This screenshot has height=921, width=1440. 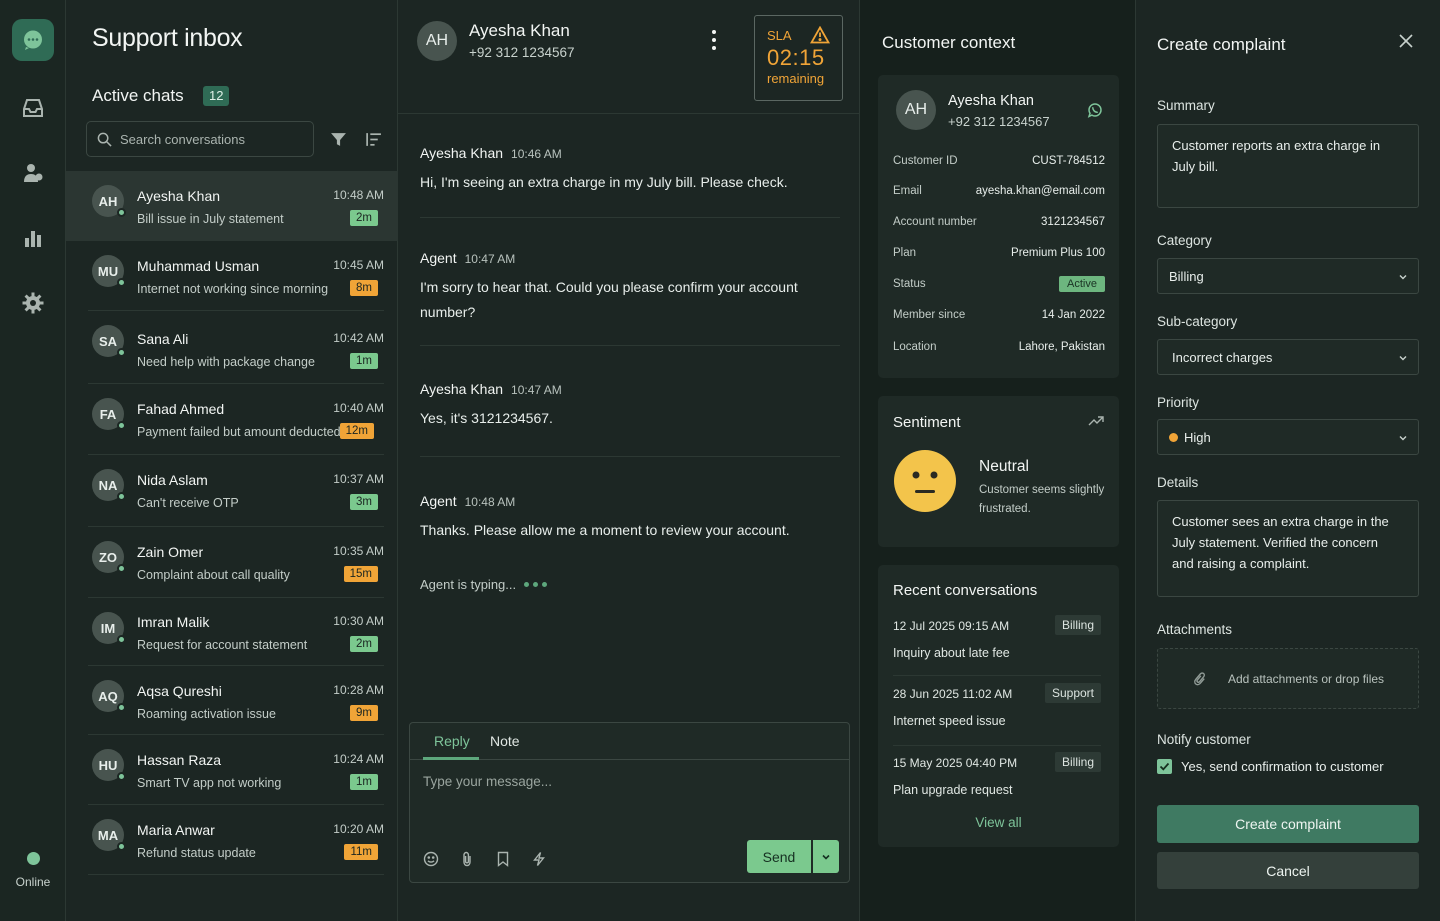 What do you see at coordinates (462, 153) in the screenshot?
I see `message-sender: Ayesha Khan` at bounding box center [462, 153].